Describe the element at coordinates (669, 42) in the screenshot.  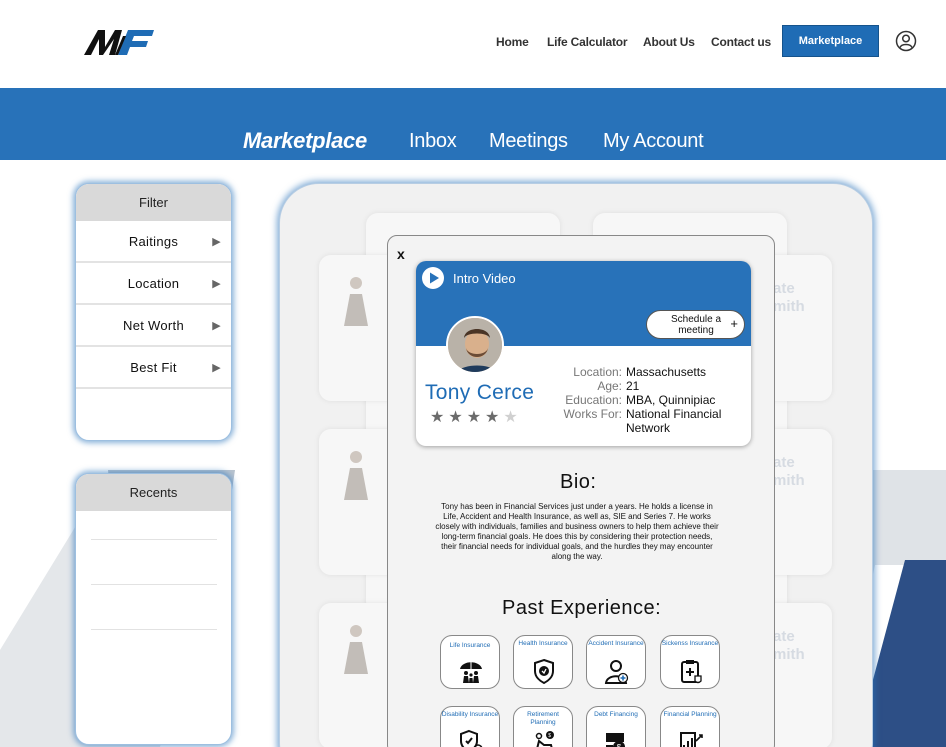
I see `nav-about-us: About Us` at that location.